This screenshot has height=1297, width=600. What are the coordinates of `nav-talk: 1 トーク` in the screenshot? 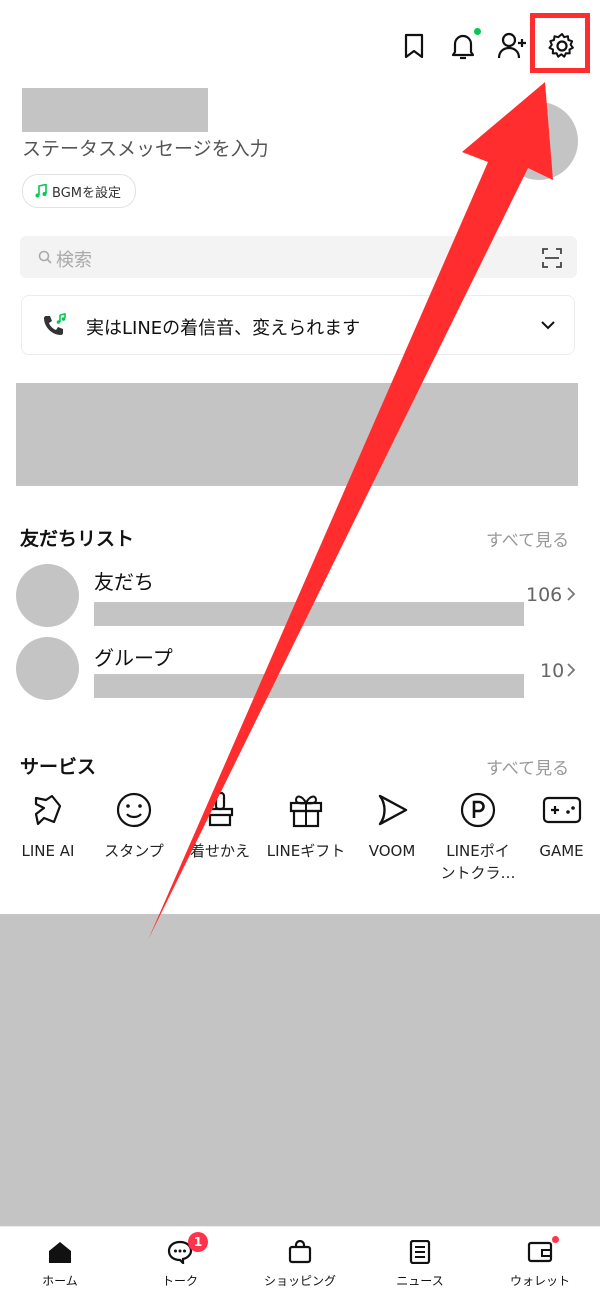 It's located at (180, 1263).